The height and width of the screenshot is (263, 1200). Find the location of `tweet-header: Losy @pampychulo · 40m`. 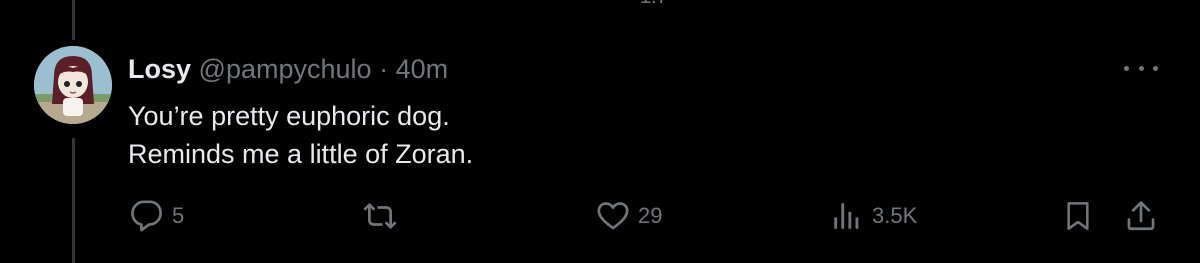

tweet-header: Losy @pampychulo · 40m is located at coordinates (288, 69).